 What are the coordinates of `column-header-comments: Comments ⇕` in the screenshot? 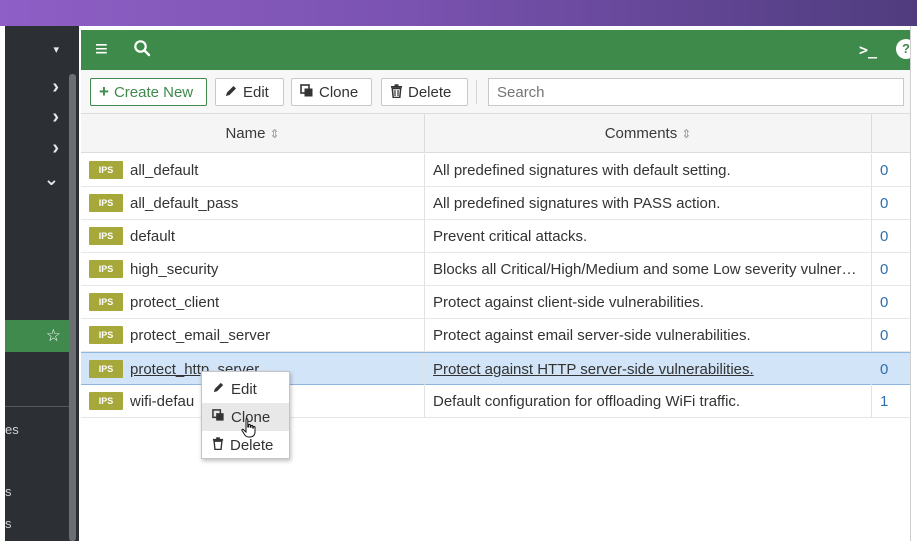 It's located at (648, 133).